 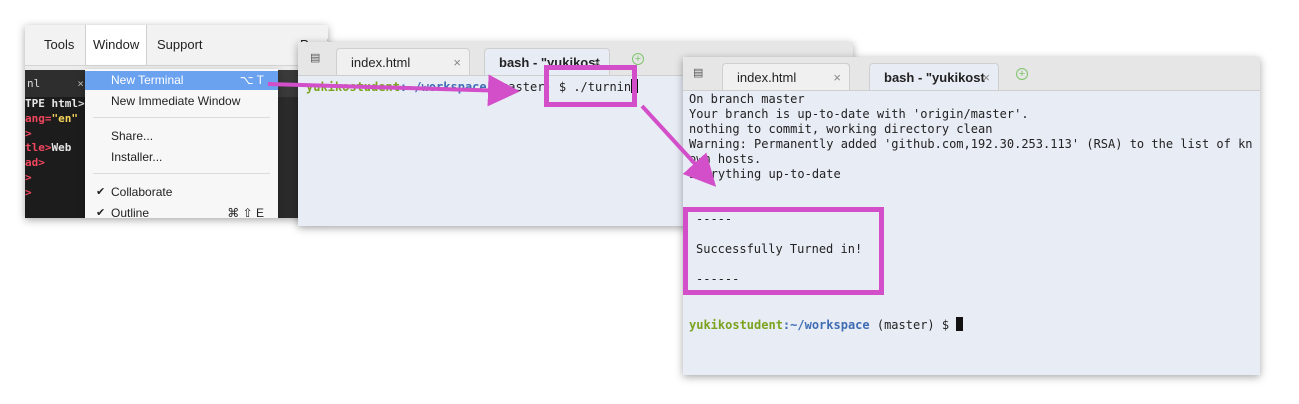 What do you see at coordinates (678, 145) in the screenshot?
I see `arrow-command-to-result` at bounding box center [678, 145].